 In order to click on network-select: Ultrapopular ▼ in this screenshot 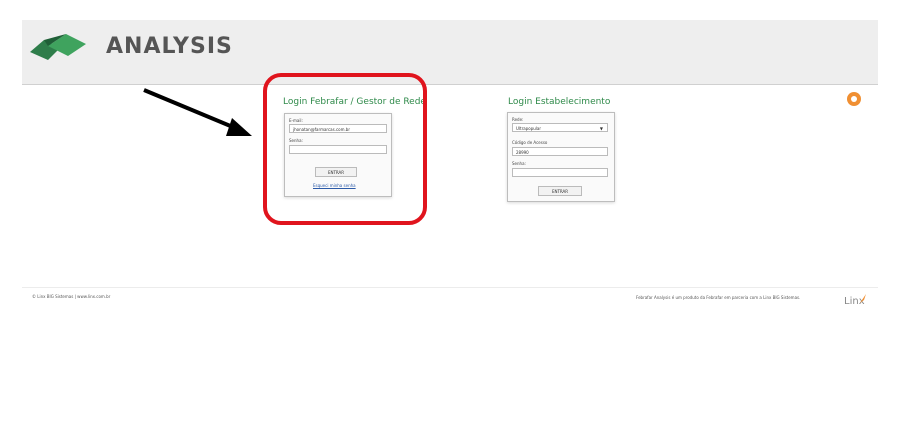, I will do `click(560, 127)`.